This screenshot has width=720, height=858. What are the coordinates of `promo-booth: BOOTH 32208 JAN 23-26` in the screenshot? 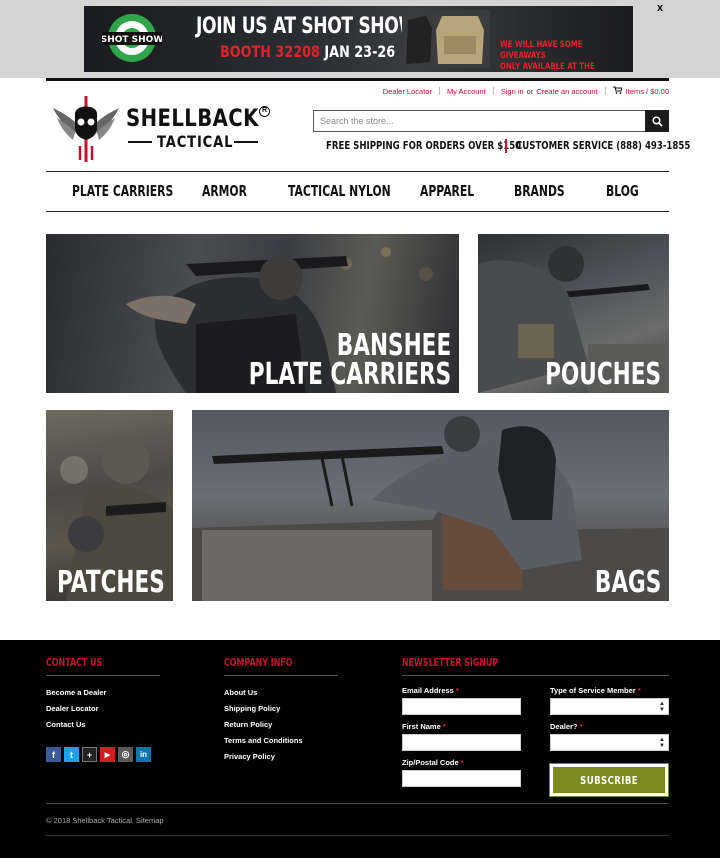 It's located at (307, 51).